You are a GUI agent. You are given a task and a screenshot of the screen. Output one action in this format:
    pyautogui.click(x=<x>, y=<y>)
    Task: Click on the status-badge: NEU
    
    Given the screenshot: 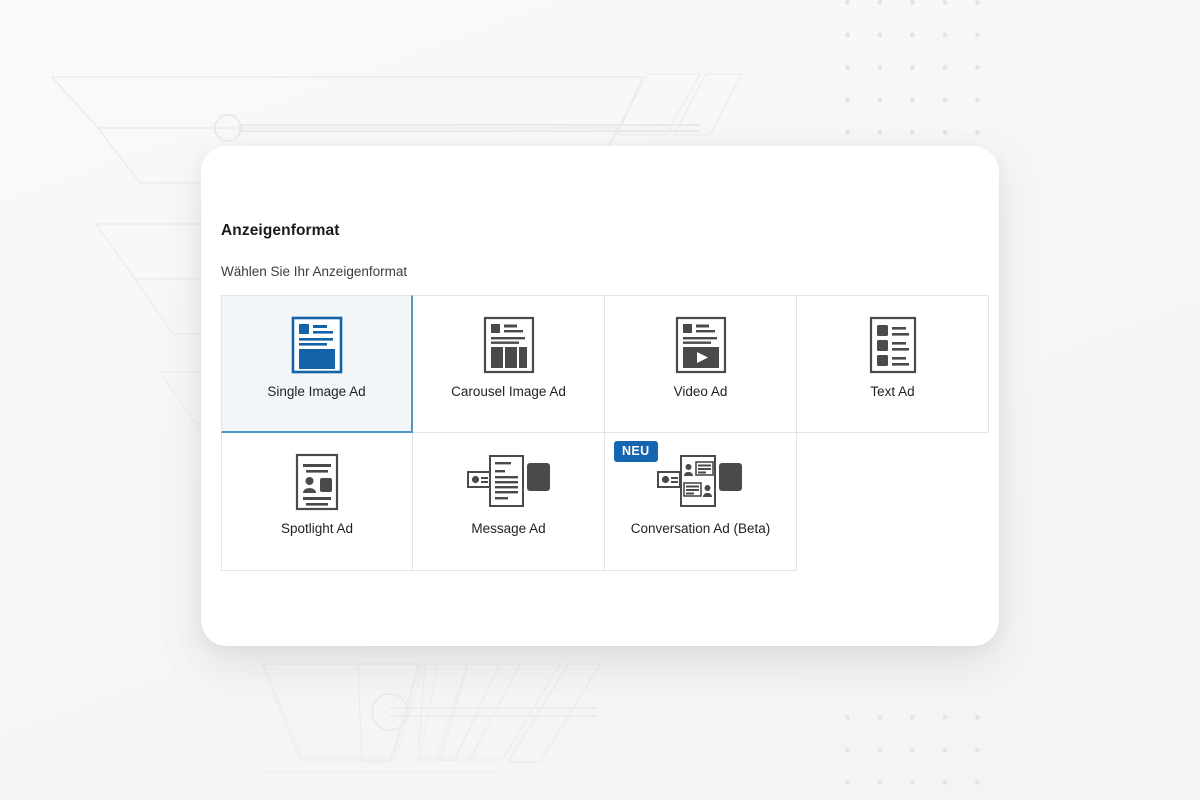 What is the action you would take?
    pyautogui.click(x=636, y=451)
    